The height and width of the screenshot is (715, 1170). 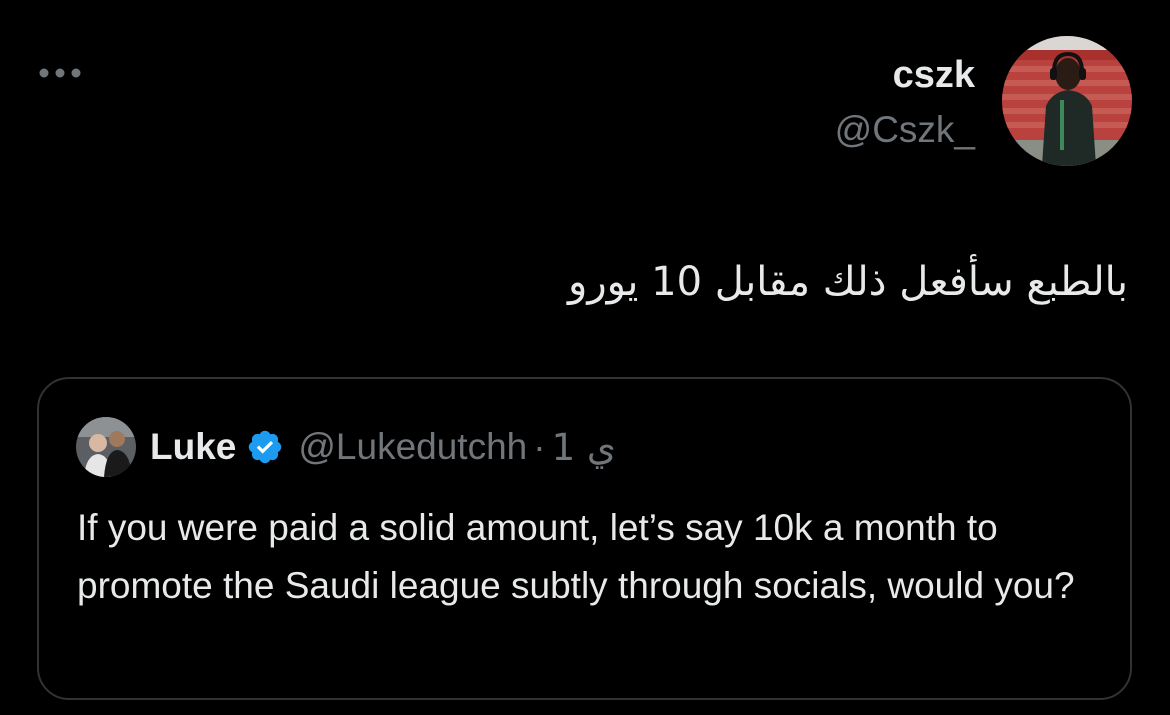 I want to click on quoted-tweet-timestamp: 1 ي, so click(x=584, y=447).